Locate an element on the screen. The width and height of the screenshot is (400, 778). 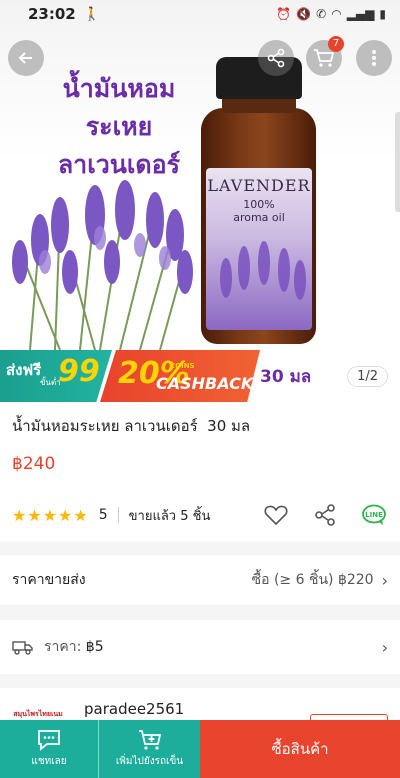
share-button is located at coordinates (276, 58).